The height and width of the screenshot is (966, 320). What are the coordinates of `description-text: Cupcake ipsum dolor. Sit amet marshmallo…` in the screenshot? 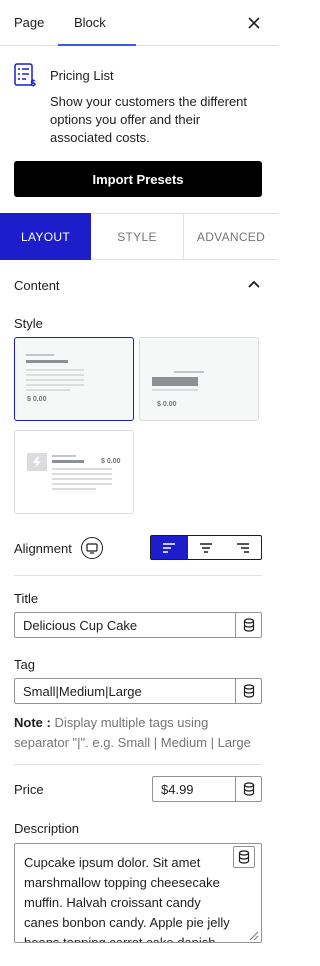 It's located at (127, 899).